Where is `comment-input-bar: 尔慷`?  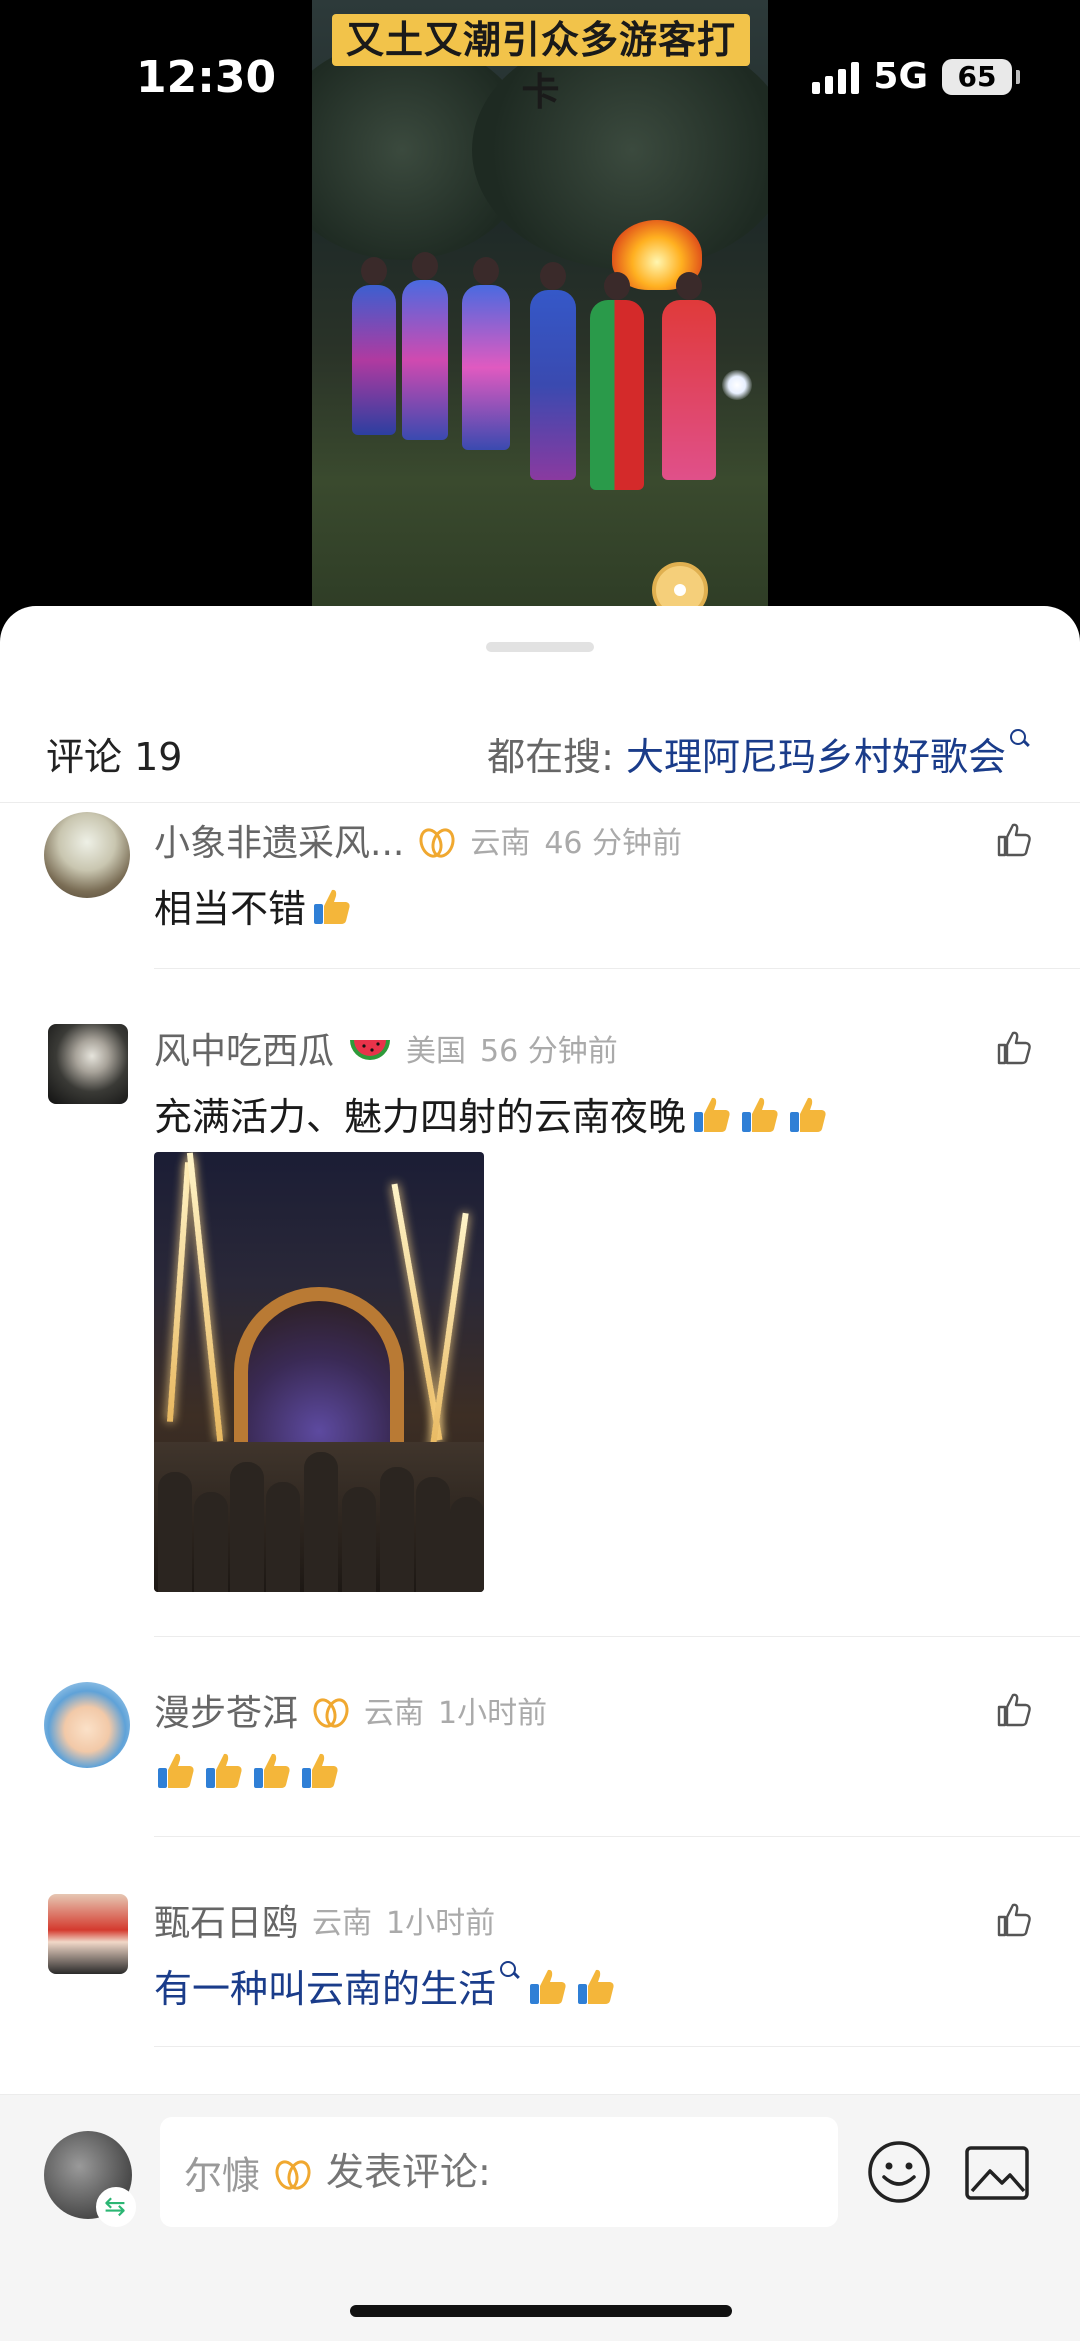
comment-input-bar: 尔慷 is located at coordinates (540, 2217).